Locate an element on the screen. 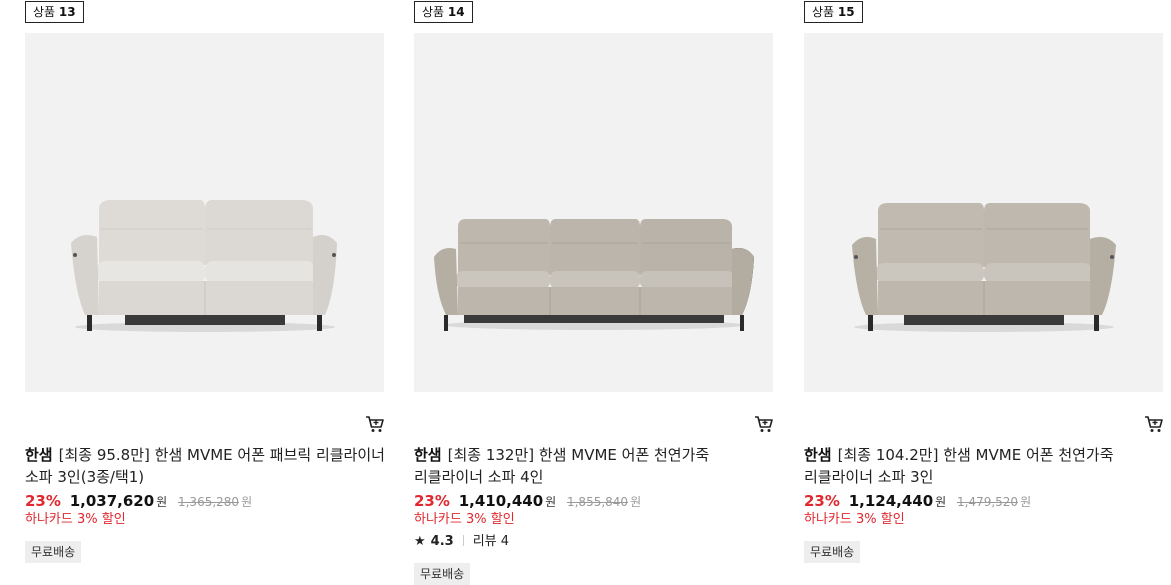 This screenshot has width=1171, height=585. star-icon: ★ is located at coordinates (420, 541).